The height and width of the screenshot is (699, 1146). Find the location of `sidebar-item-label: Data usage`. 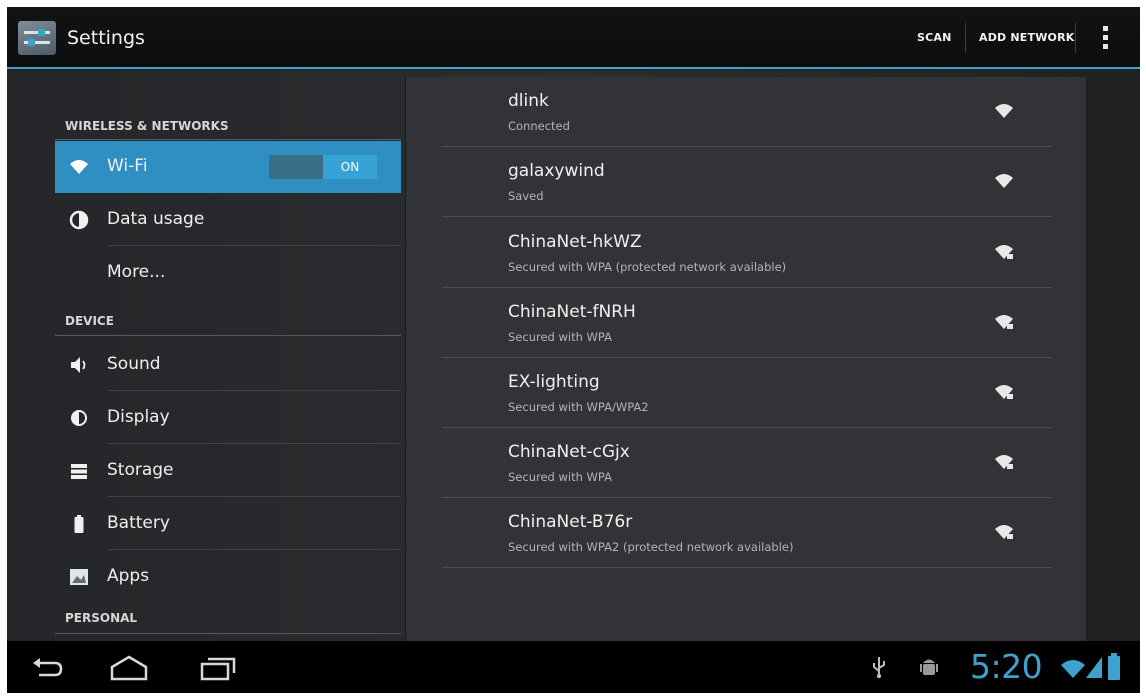

sidebar-item-label: Data usage is located at coordinates (156, 219).